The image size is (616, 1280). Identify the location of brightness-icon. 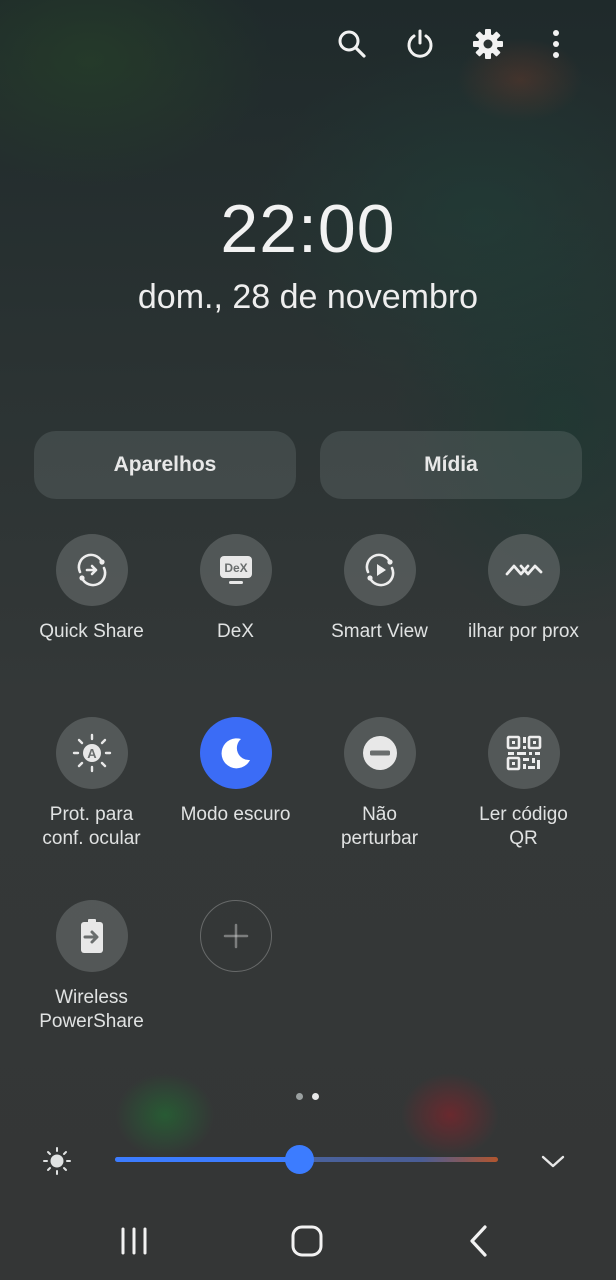
(57, 1163).